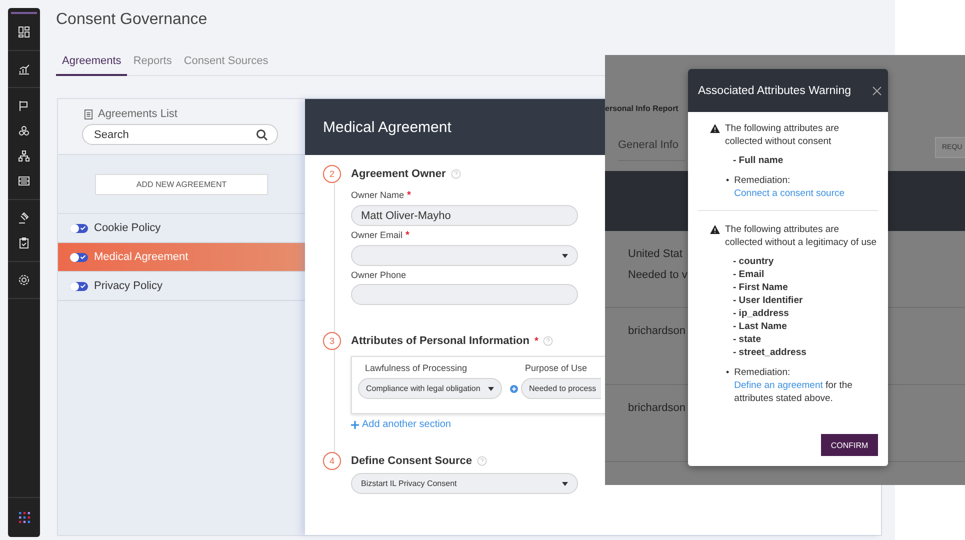  What do you see at coordinates (174, 135) in the screenshot?
I see `search-input: Search` at bounding box center [174, 135].